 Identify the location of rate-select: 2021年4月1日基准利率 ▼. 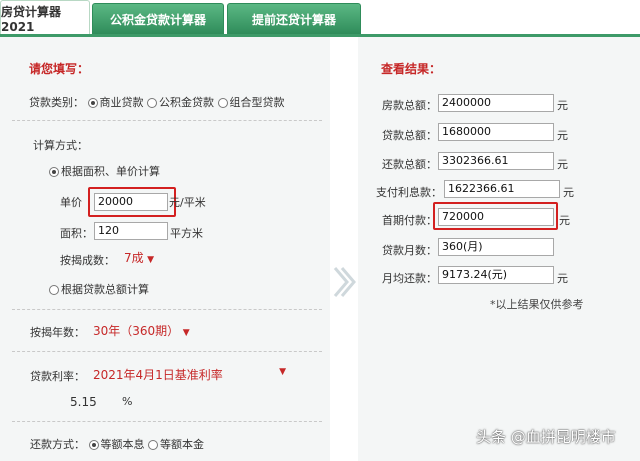
(191, 374).